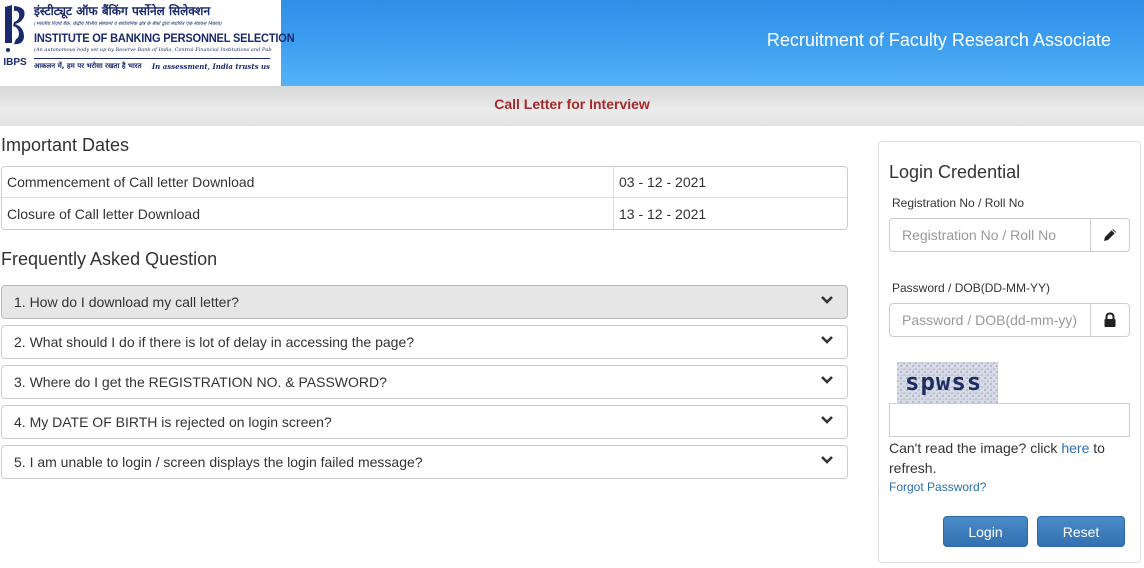 The image size is (1144, 568). I want to click on faq-question: 1. How do I download my call letter?, so click(126, 302).